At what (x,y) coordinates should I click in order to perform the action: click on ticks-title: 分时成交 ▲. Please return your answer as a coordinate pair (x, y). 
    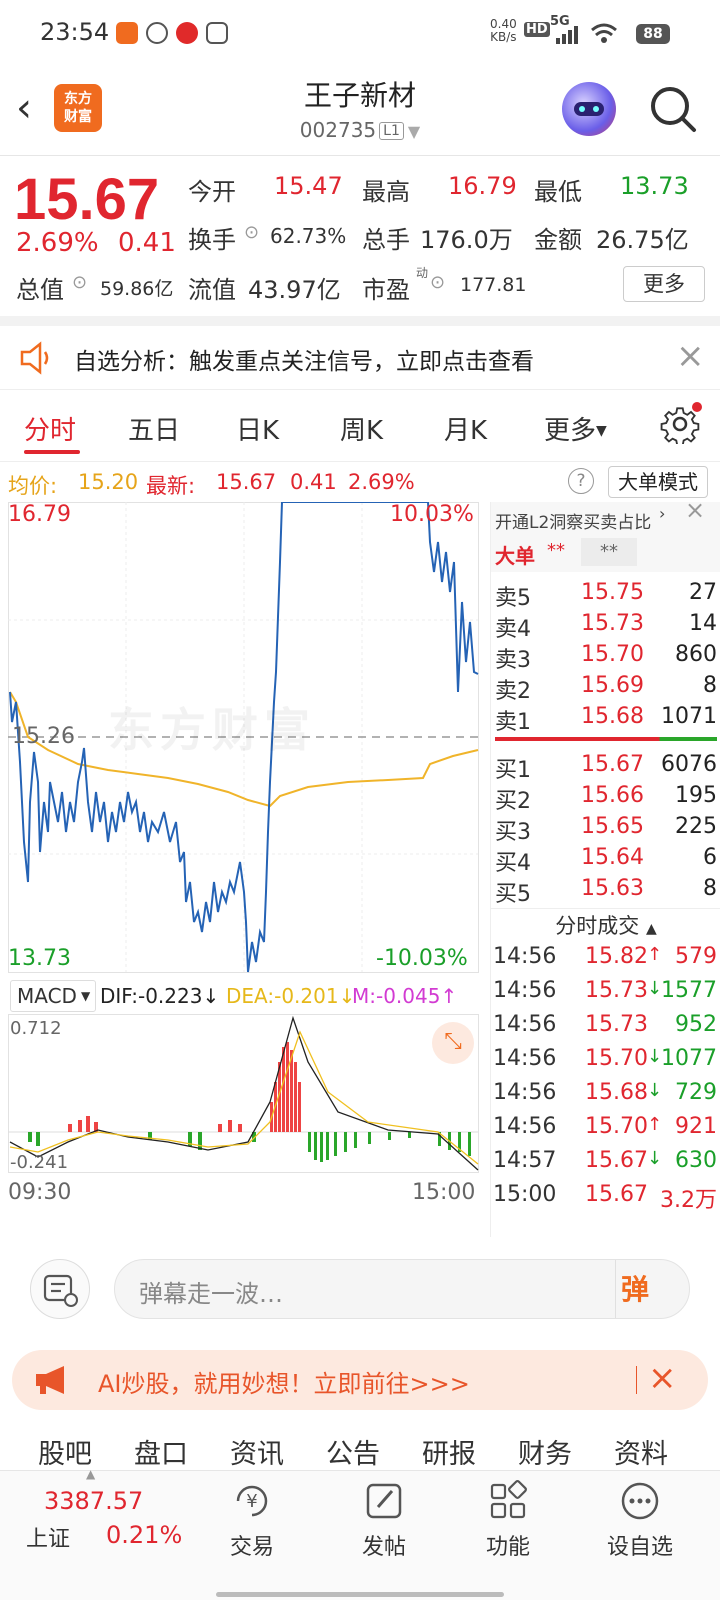
    Looking at the image, I should click on (605, 925).